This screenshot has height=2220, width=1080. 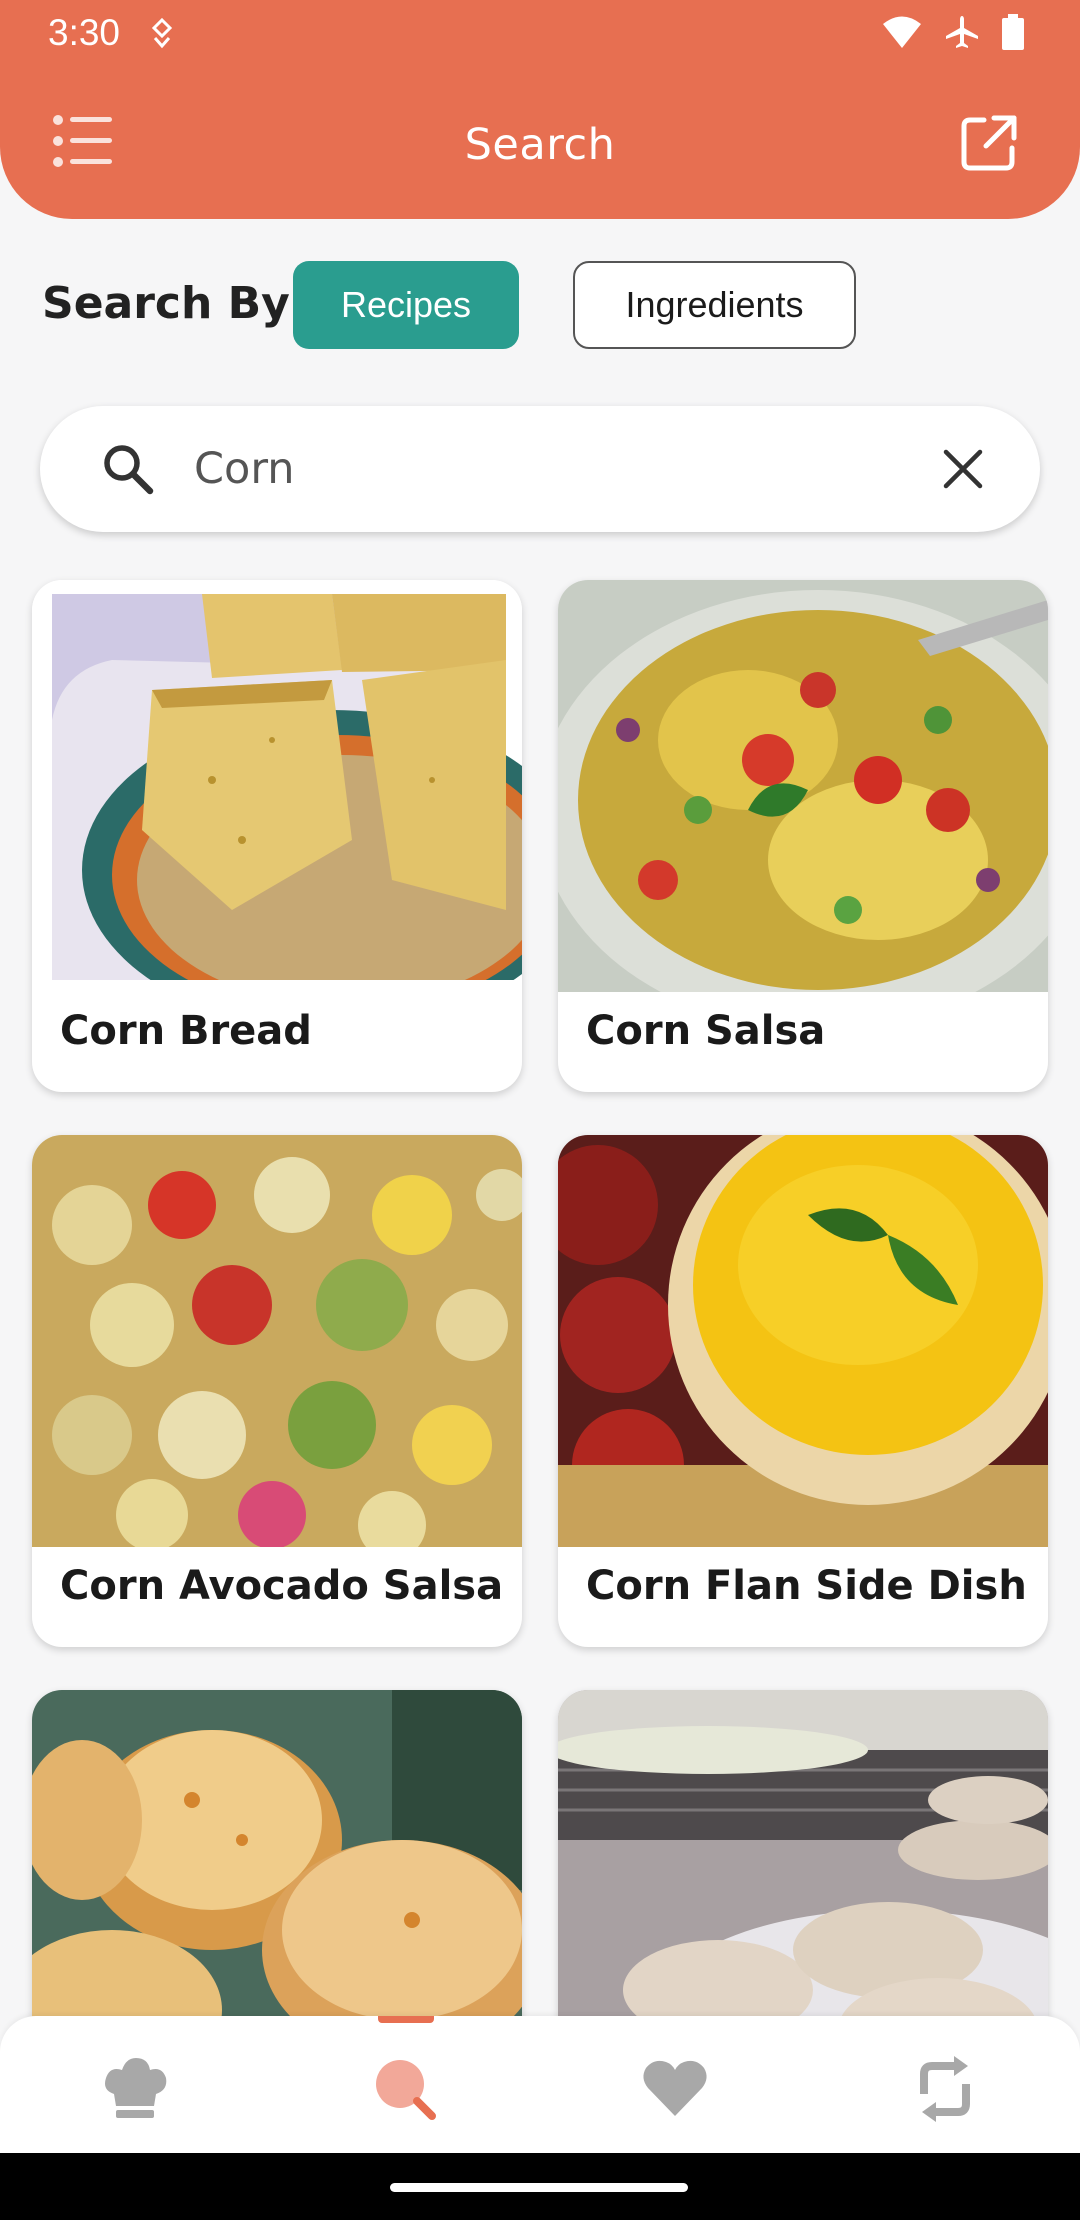 I want to click on search-bar, so click(x=540, y=469).